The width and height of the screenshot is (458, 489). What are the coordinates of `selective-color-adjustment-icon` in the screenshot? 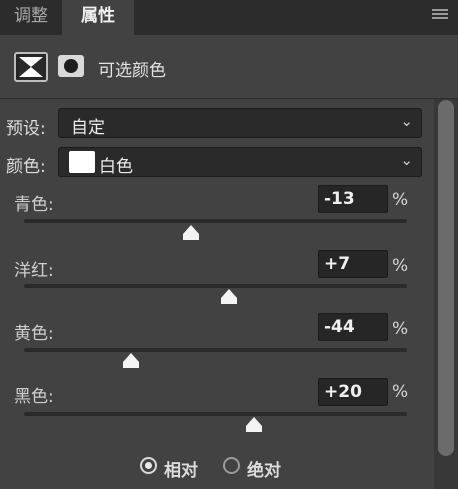 It's located at (31, 67).